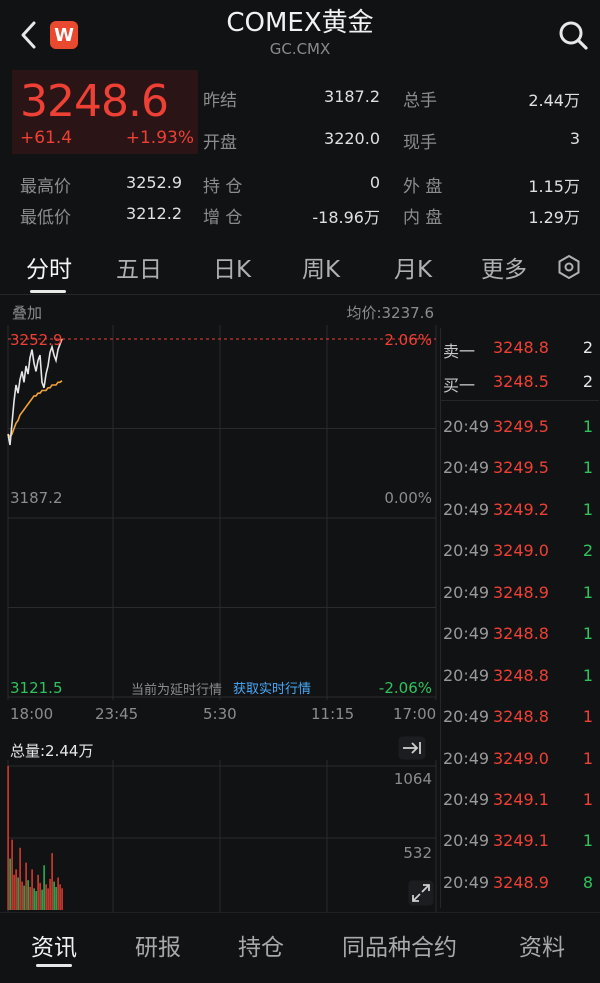 The image size is (600, 983). I want to click on bid-label: 买一, so click(459, 385).